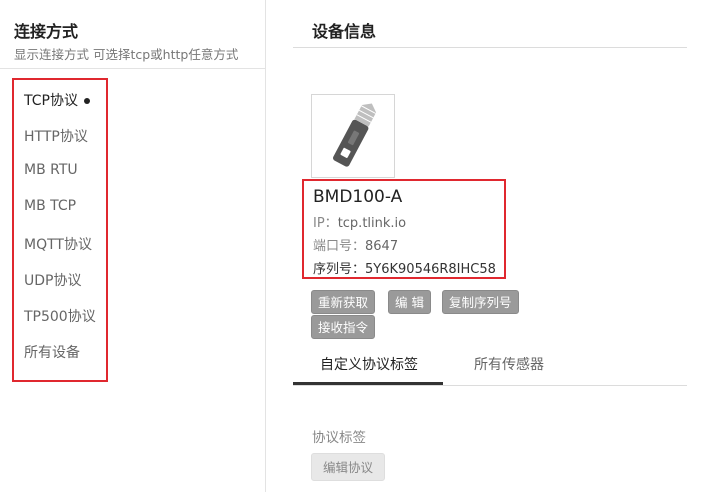 The image size is (711, 492). I want to click on device-port-line: 端口号：8647, so click(355, 244).